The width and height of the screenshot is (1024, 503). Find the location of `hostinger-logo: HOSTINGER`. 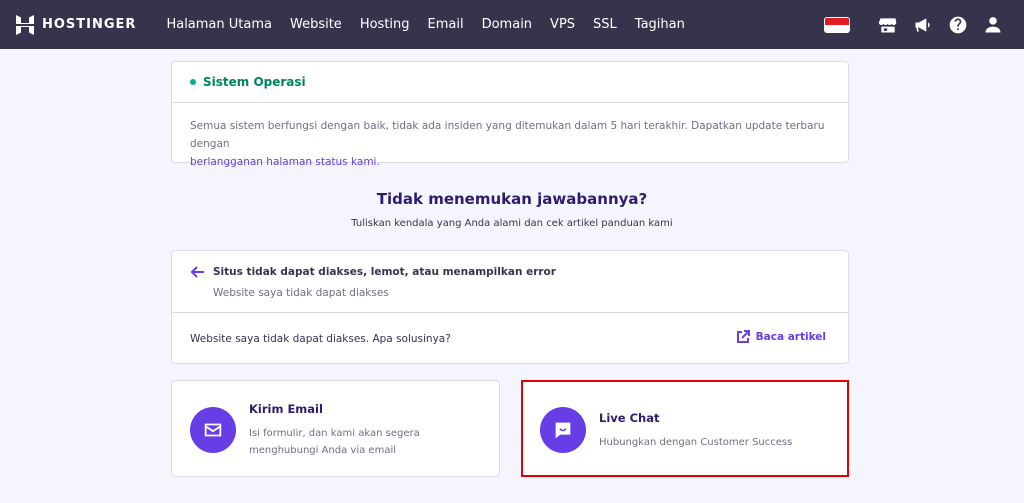

hostinger-logo: HOSTINGER is located at coordinates (76, 24).